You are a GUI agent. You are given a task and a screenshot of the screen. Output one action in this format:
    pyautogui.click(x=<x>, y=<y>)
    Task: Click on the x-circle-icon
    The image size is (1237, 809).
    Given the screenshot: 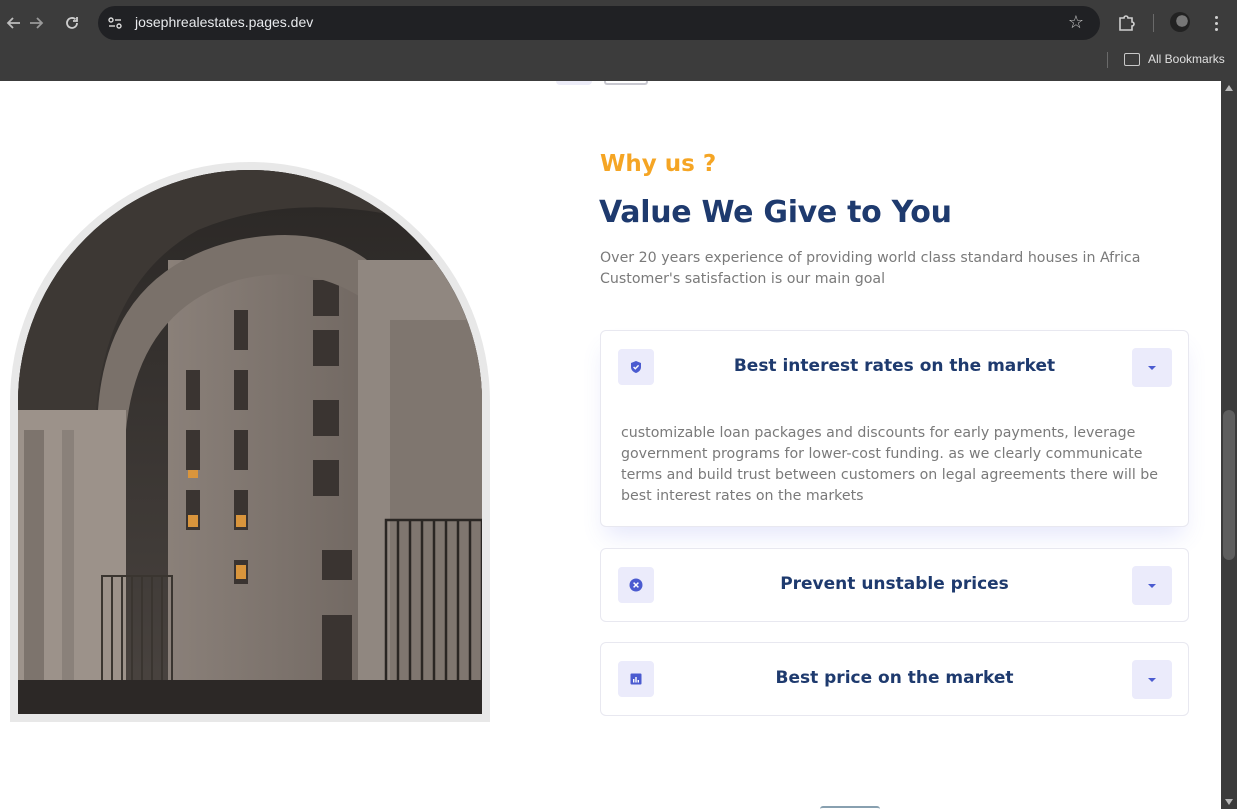 What is the action you would take?
    pyautogui.click(x=636, y=585)
    